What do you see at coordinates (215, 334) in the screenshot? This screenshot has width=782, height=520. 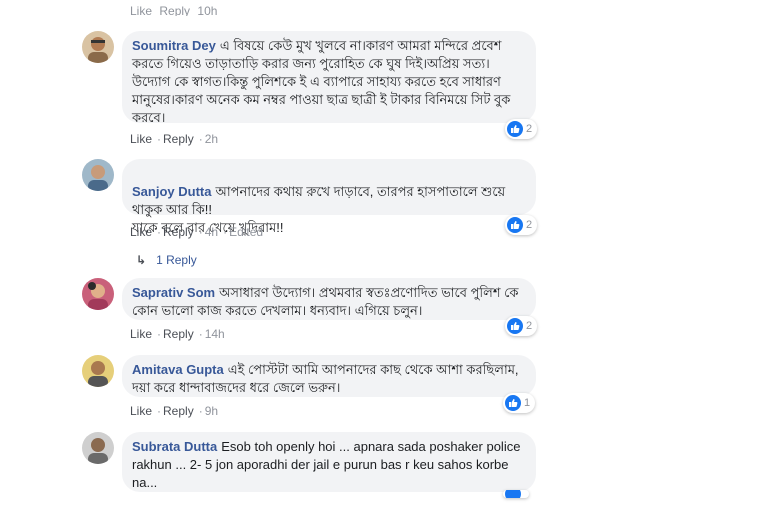 I see `timestamp: 14h` at bounding box center [215, 334].